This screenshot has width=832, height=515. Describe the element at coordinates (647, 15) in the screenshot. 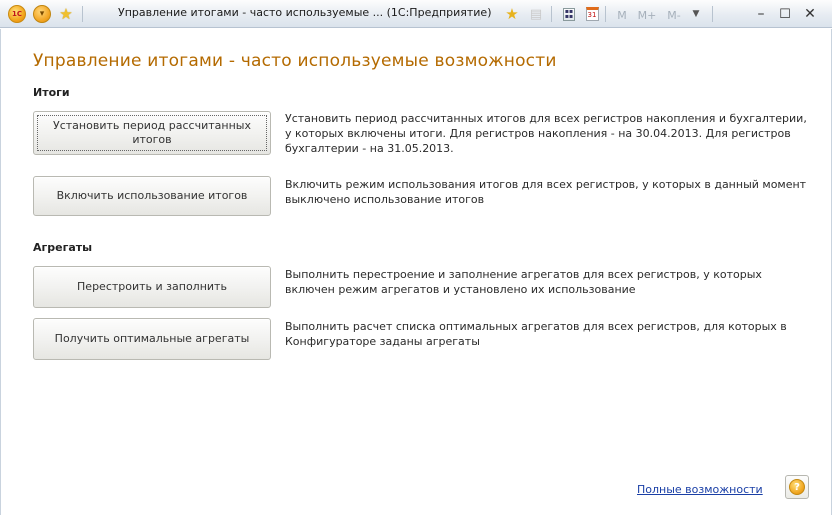

I see `memory-plus-button: M+` at that location.